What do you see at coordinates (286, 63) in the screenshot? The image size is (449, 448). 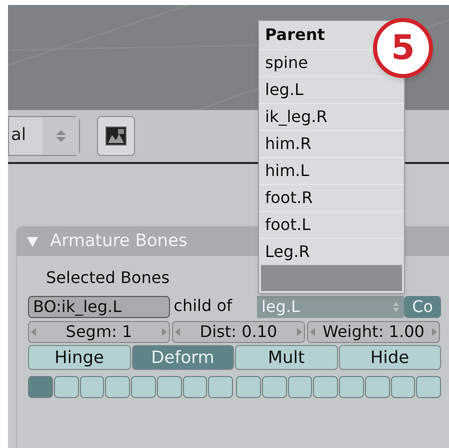 I see `menu-item: spine` at bounding box center [286, 63].